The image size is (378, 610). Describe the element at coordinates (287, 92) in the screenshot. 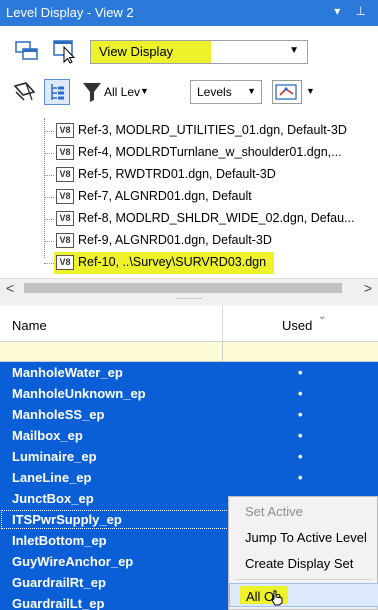

I see `level-manager-icon` at that location.